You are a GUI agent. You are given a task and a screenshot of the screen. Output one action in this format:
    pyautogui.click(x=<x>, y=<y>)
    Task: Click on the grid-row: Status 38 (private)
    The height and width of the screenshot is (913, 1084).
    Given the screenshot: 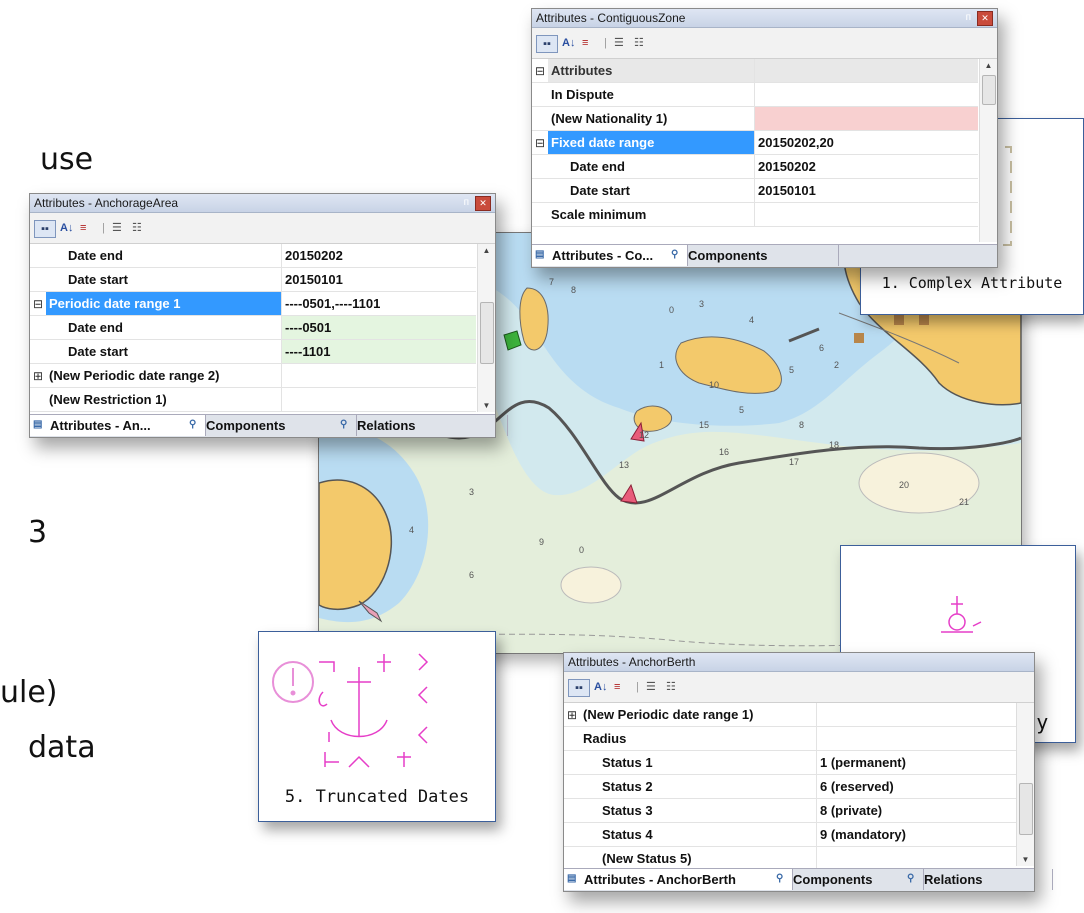 What is the action you would take?
    pyautogui.click(x=790, y=810)
    